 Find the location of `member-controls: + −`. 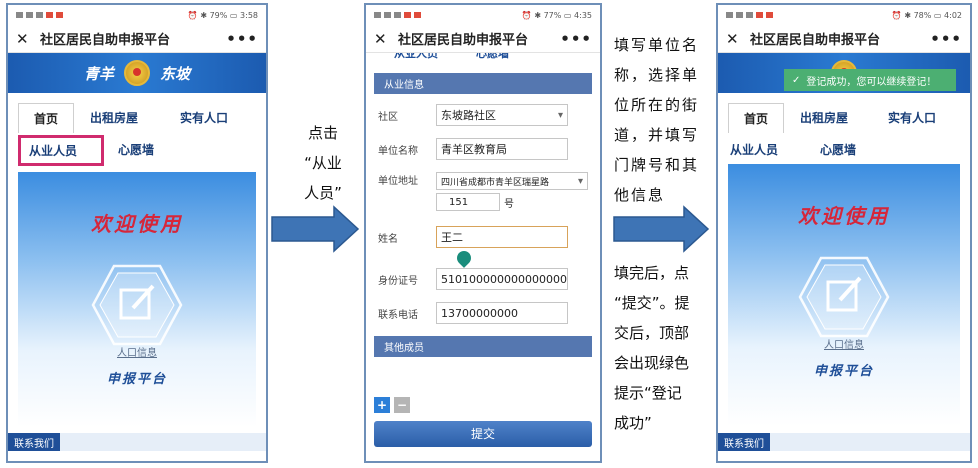

member-controls: + − is located at coordinates (483, 405).